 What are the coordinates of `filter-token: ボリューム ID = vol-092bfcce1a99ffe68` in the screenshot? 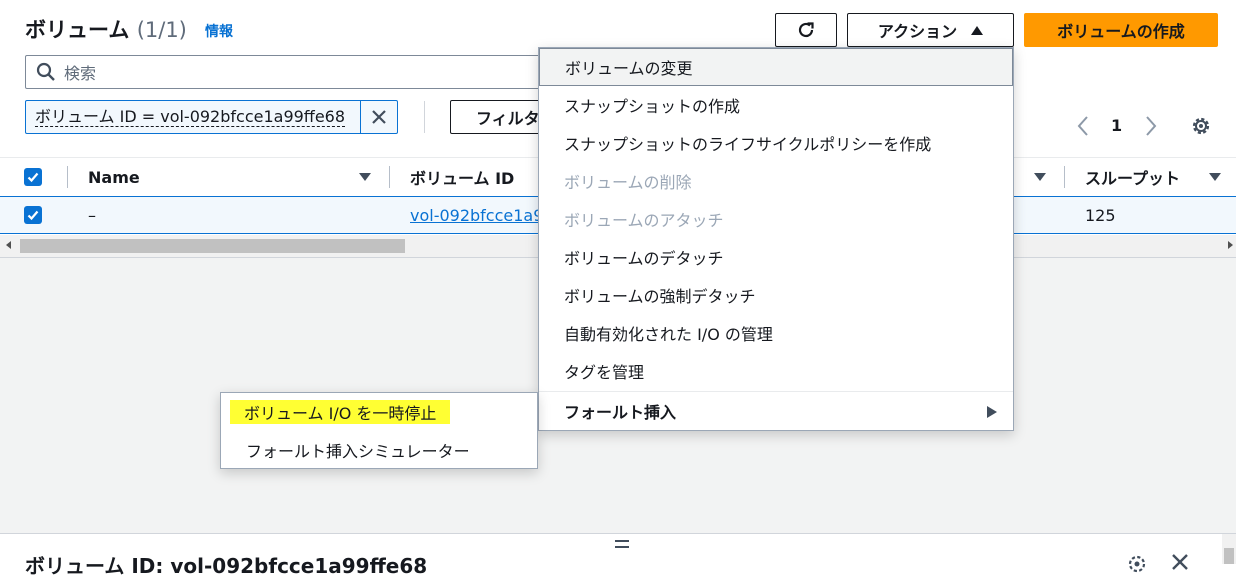 It's located at (211, 117).